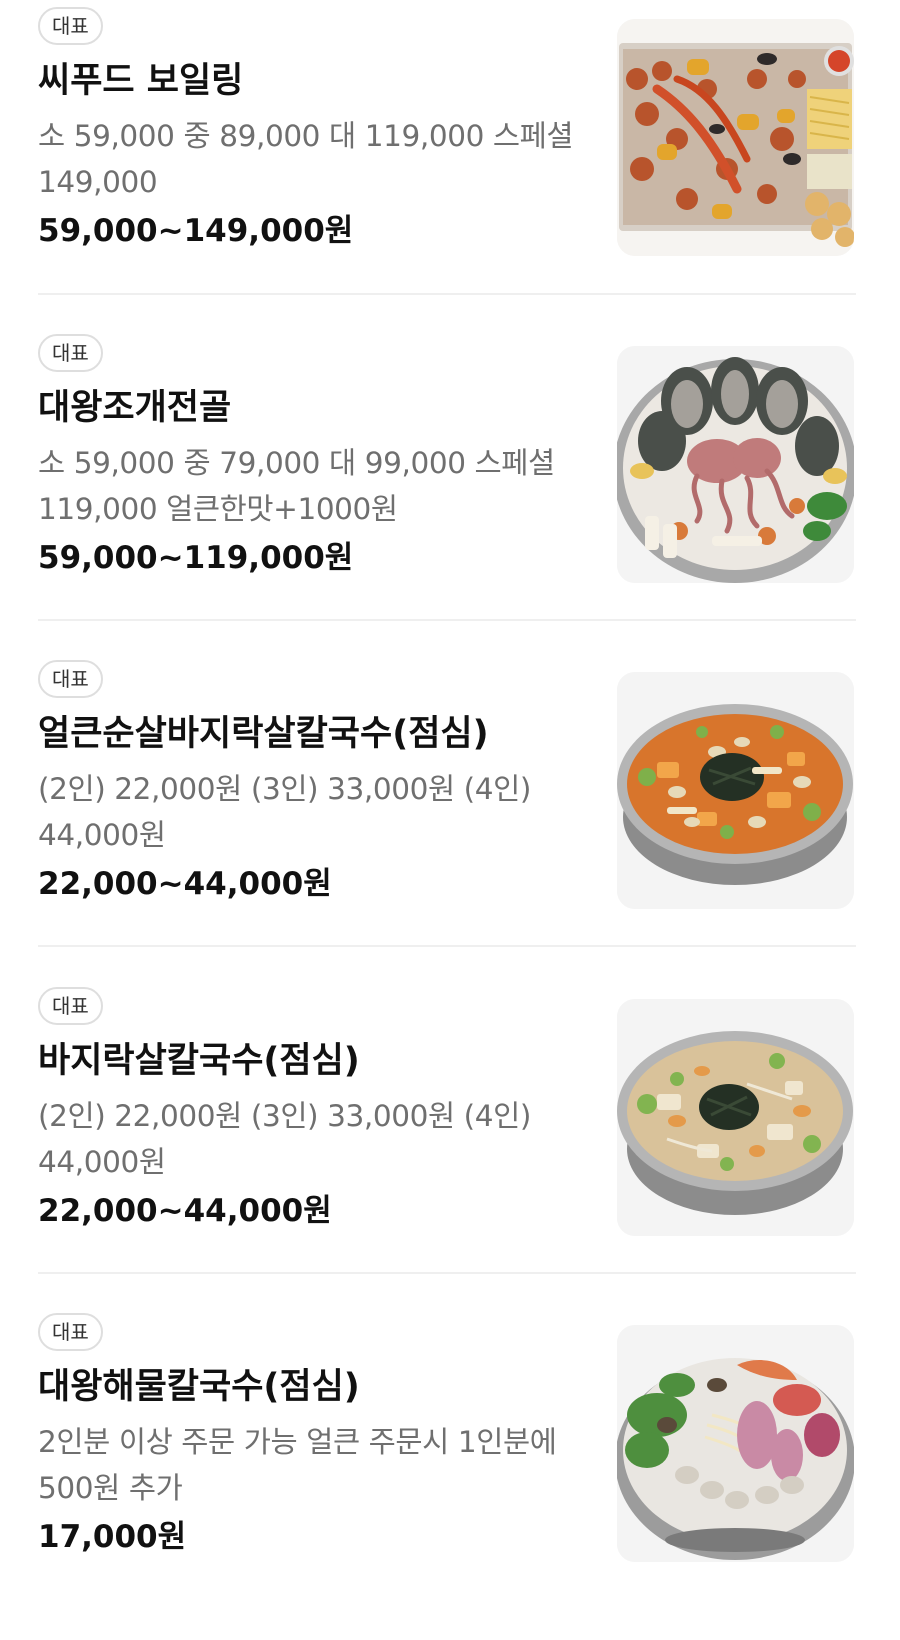  I want to click on menu-item-price: 59,000~149,000원, so click(196, 231).